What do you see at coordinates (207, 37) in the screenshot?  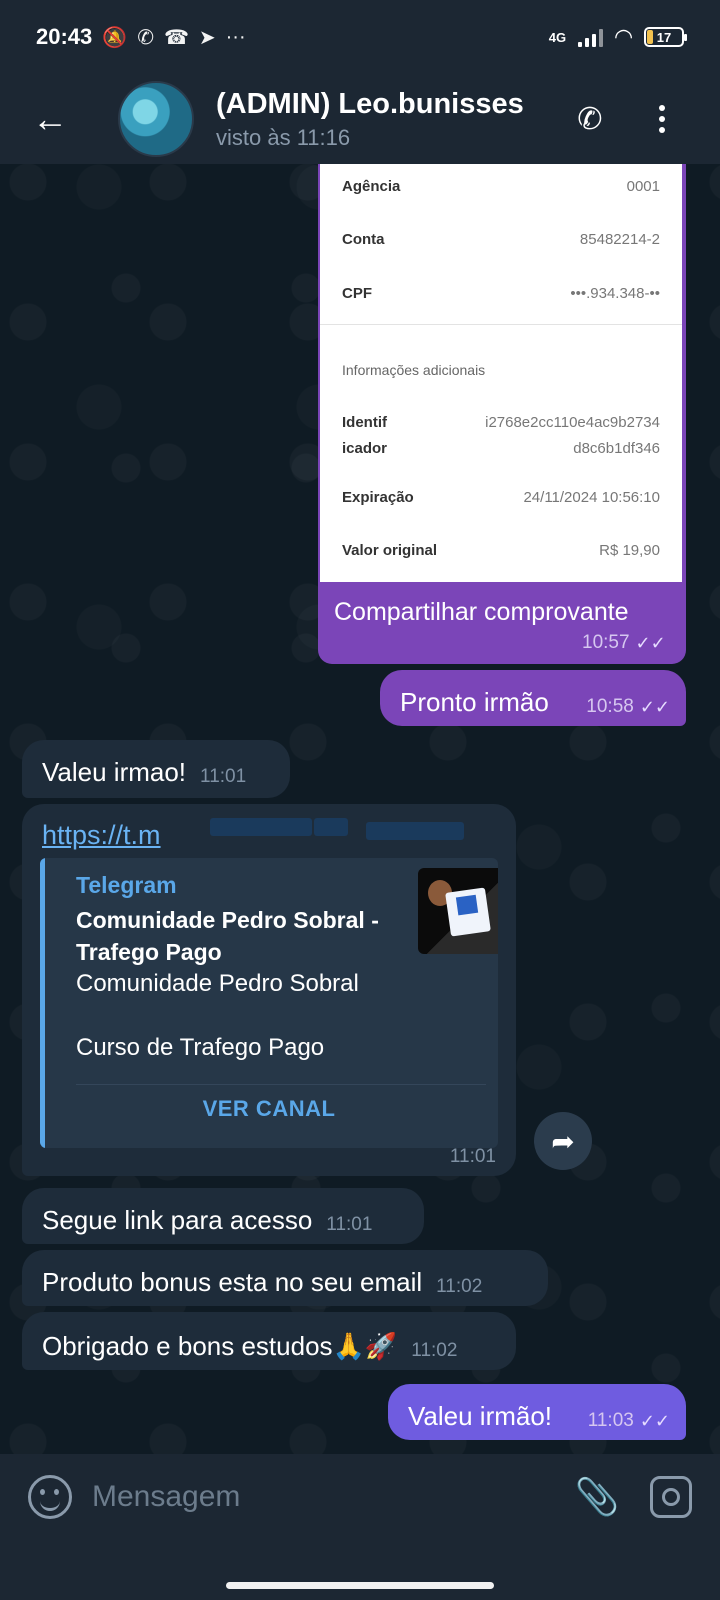 I see `telegram-icon: ➤` at bounding box center [207, 37].